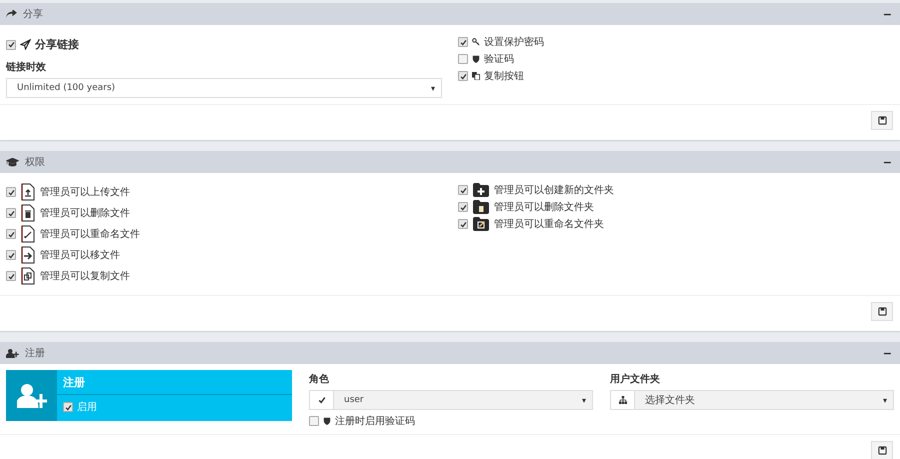 The height and width of the screenshot is (459, 900). I want to click on file-upload-icon, so click(28, 192).